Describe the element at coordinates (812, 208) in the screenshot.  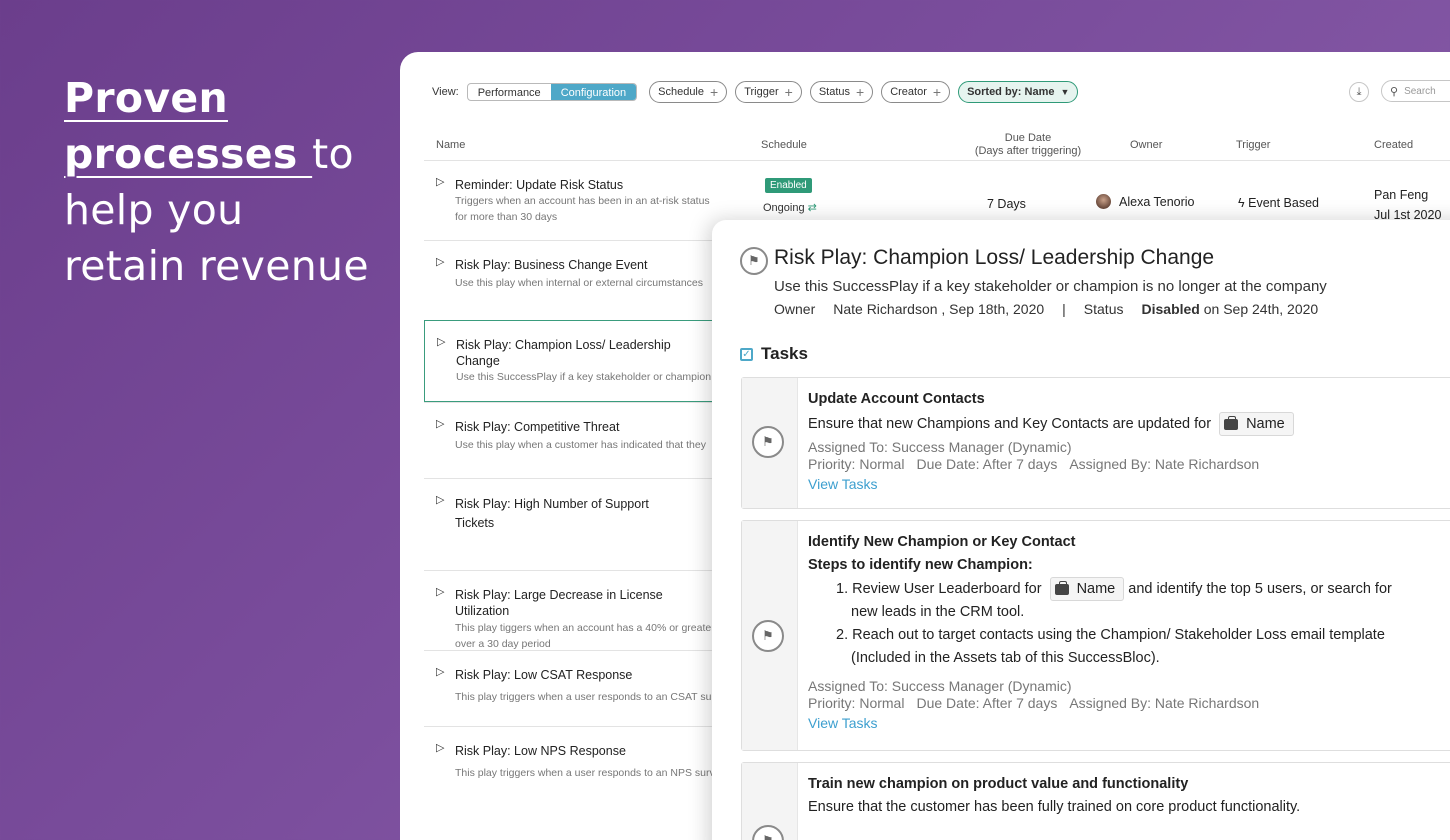
I see `repeat-icon: ⇄` at that location.